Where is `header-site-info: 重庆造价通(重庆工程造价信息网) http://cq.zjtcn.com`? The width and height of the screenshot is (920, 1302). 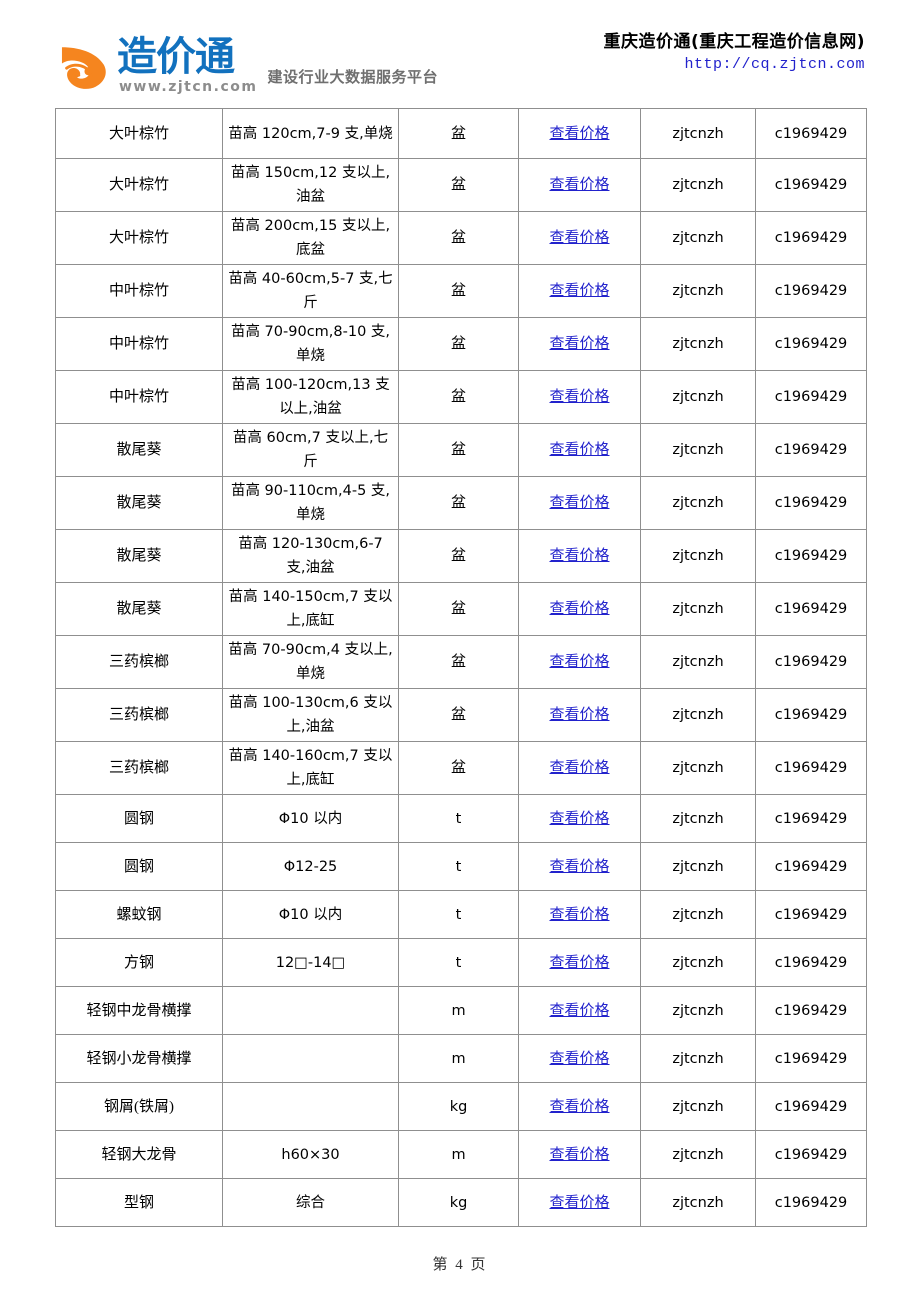
header-site-info: 重庆造价通(重庆工程造价信息网) http://cq.zjtcn.com is located at coordinates (734, 37).